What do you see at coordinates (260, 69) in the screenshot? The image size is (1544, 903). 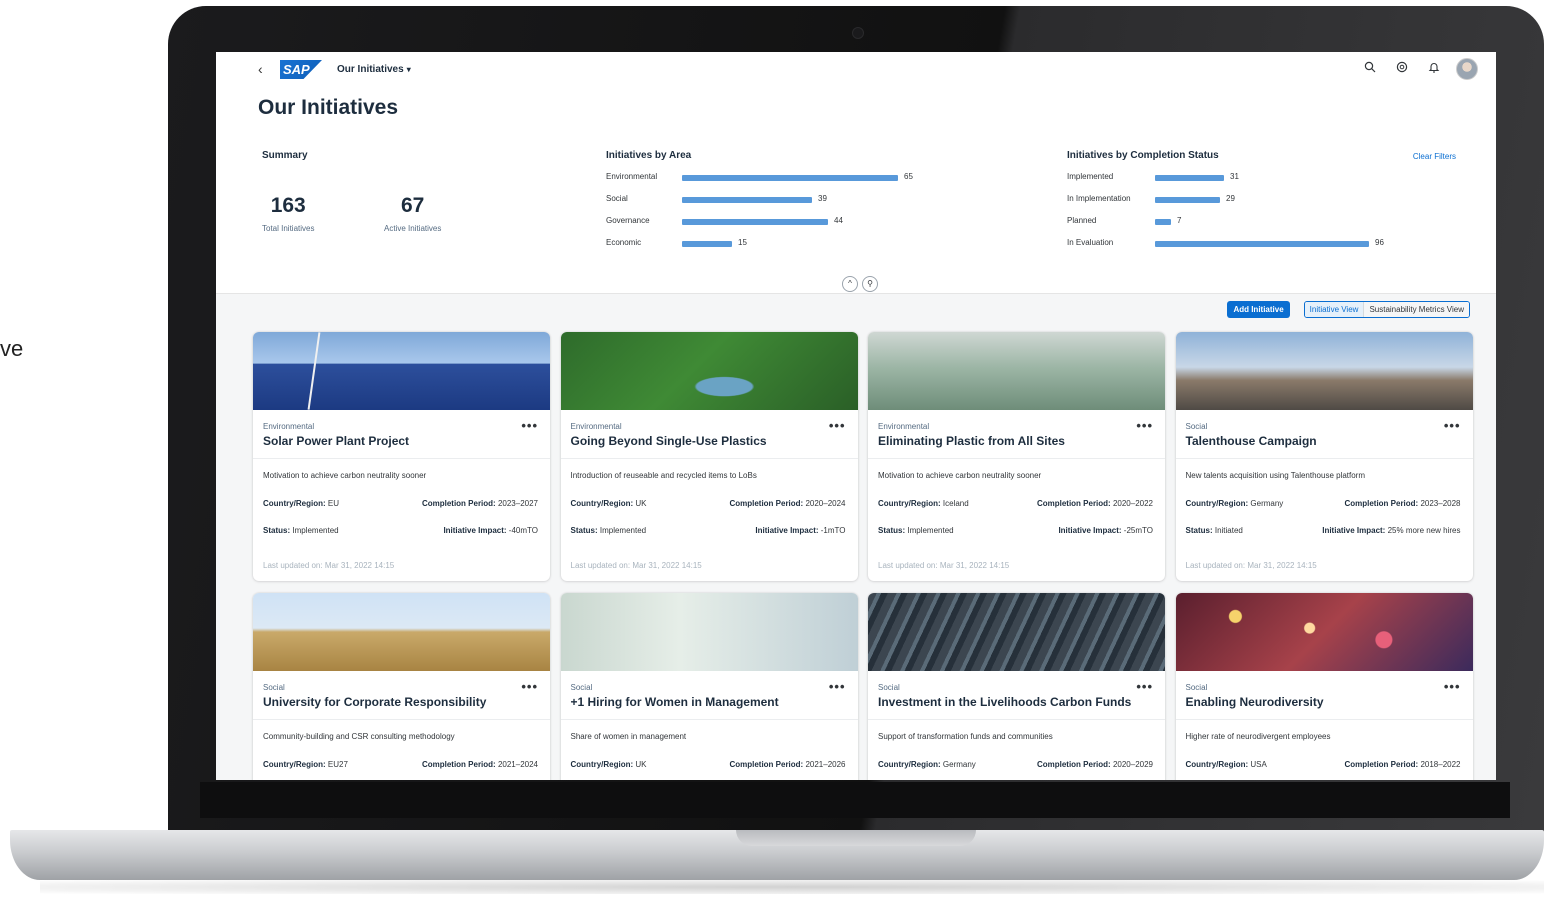 I see `back-icon: ‹` at bounding box center [260, 69].